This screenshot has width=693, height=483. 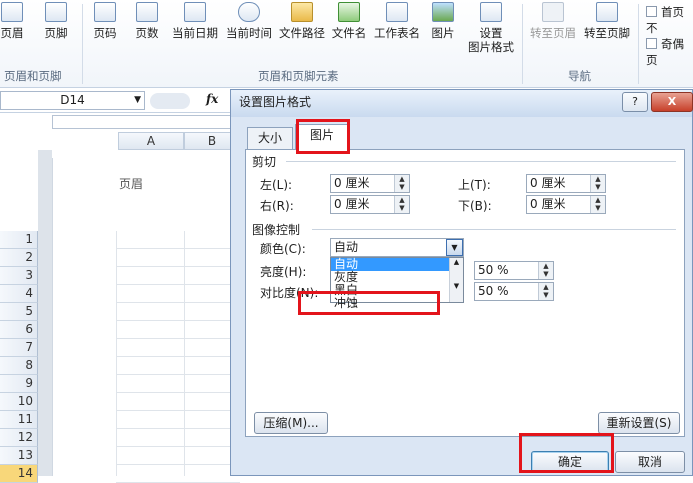 I want to click on current-time-button: 当前时间, so click(x=249, y=29).